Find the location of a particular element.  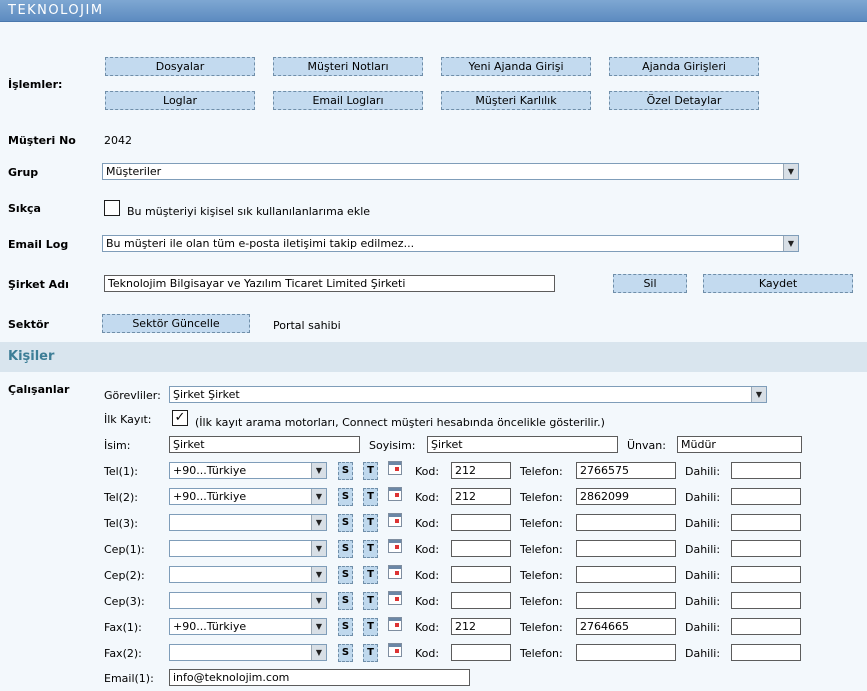

telefon-input: 2862099 is located at coordinates (626, 496).